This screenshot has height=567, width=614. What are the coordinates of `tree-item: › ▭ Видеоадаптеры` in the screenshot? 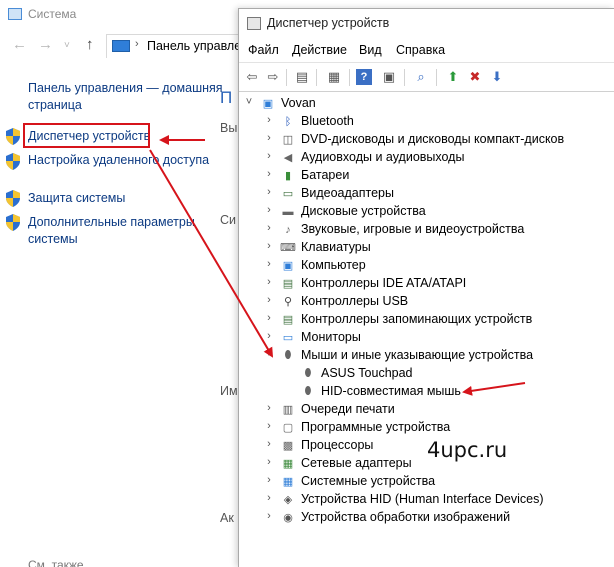 It's located at (426, 194).